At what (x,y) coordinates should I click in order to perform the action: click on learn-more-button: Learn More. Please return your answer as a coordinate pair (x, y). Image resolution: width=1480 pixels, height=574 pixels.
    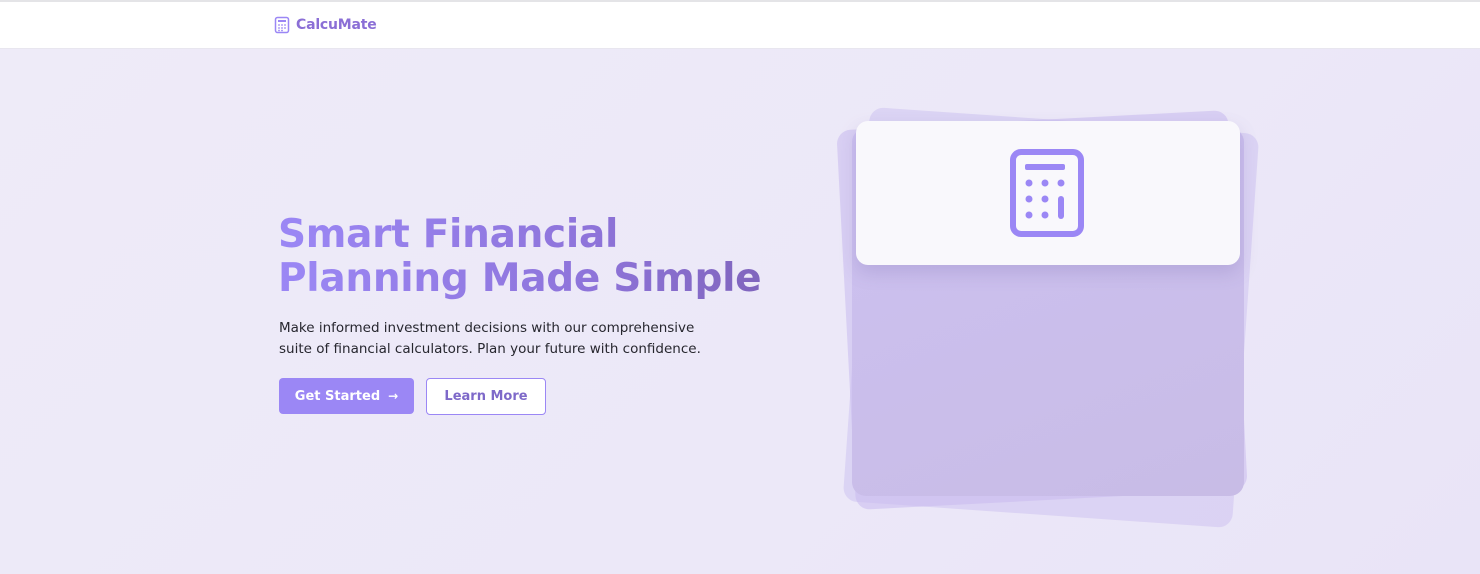
    Looking at the image, I should click on (486, 396).